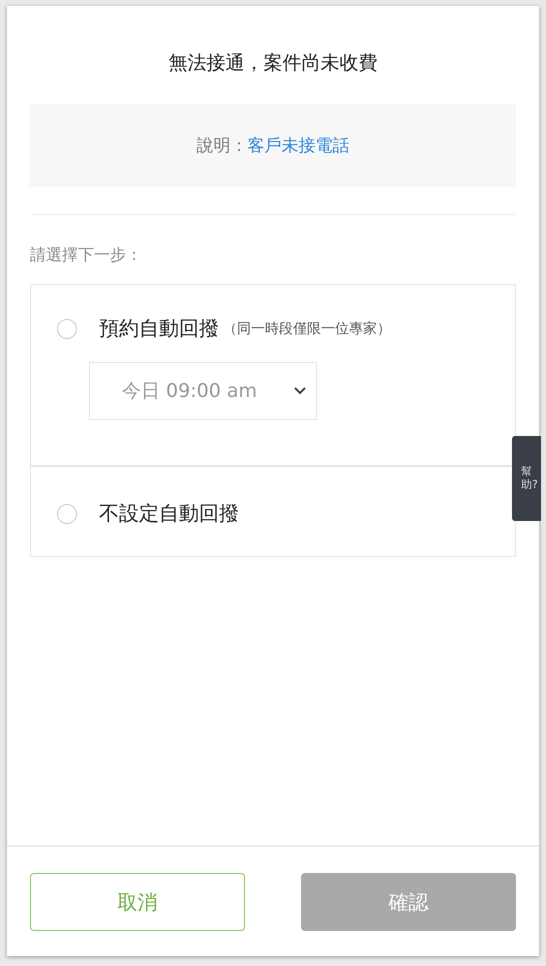 The width and height of the screenshot is (546, 966). Describe the element at coordinates (169, 513) in the screenshot. I see `option-label: 不設定自動回撥` at that location.